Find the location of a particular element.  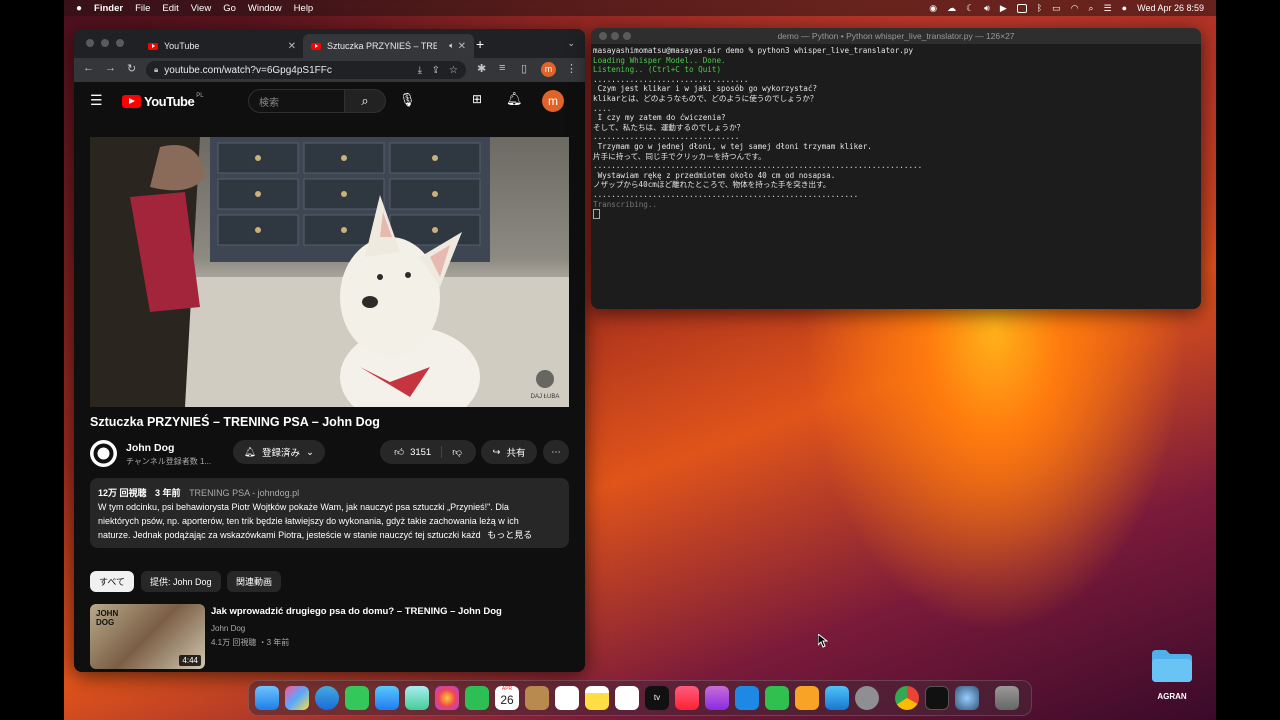

profile-avatar: m is located at coordinates (548, 69).